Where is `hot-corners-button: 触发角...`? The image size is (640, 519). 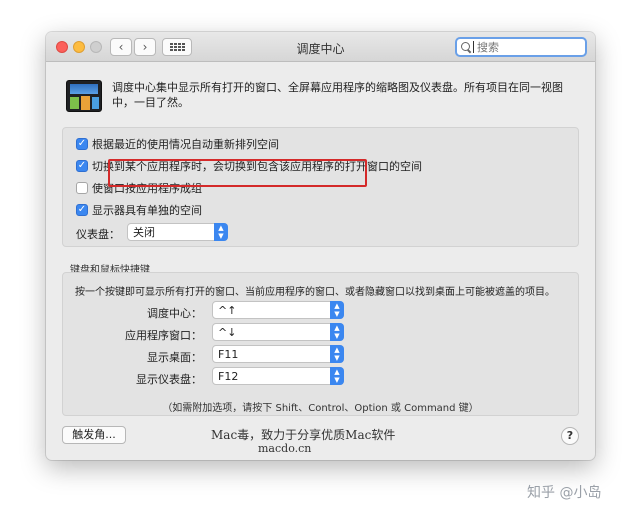 hot-corners-button: 触发角... is located at coordinates (94, 435).